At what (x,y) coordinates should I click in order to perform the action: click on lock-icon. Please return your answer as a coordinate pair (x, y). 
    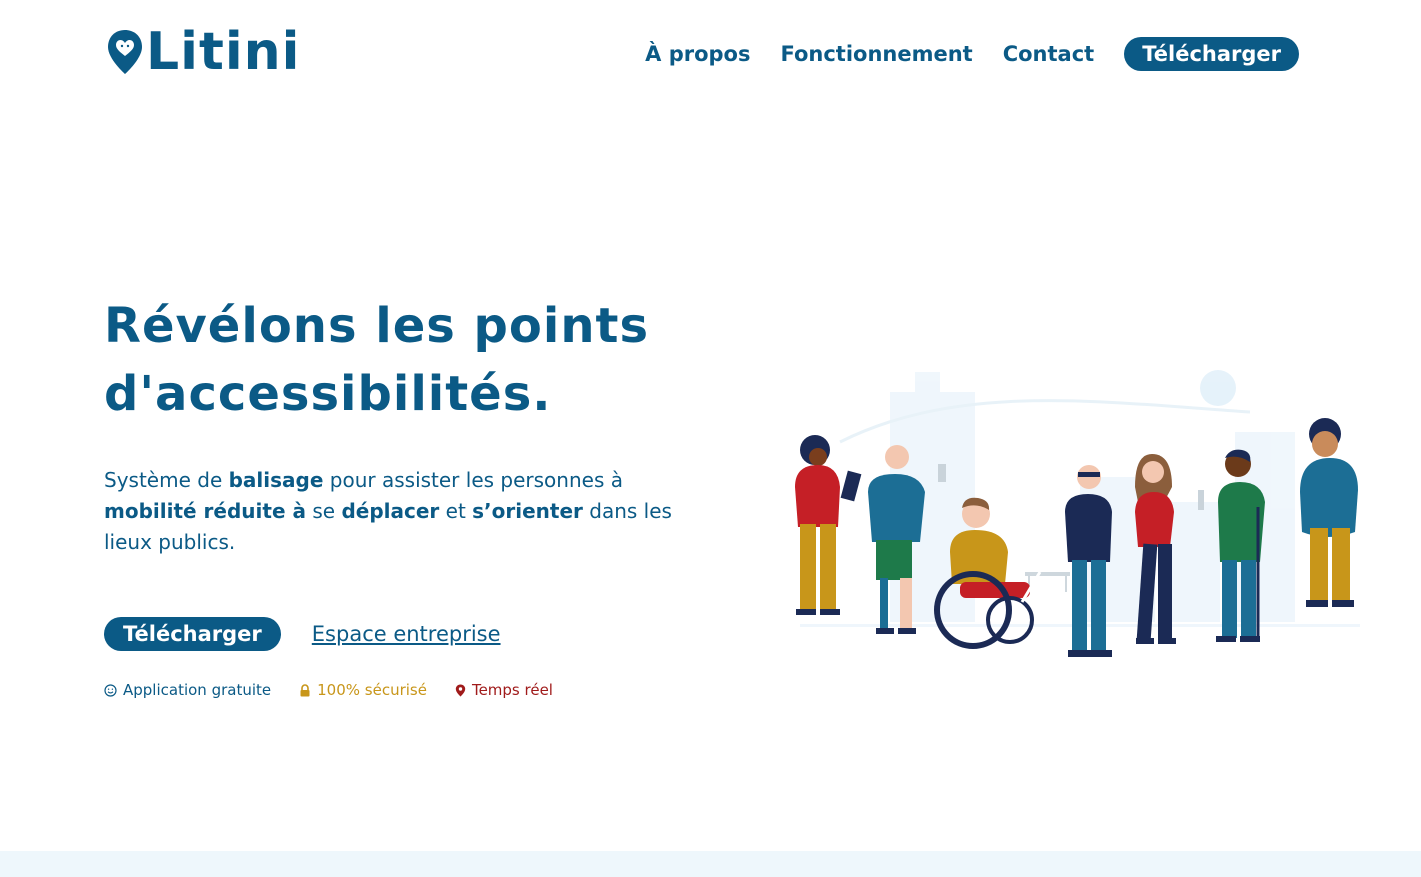
    Looking at the image, I should click on (305, 689).